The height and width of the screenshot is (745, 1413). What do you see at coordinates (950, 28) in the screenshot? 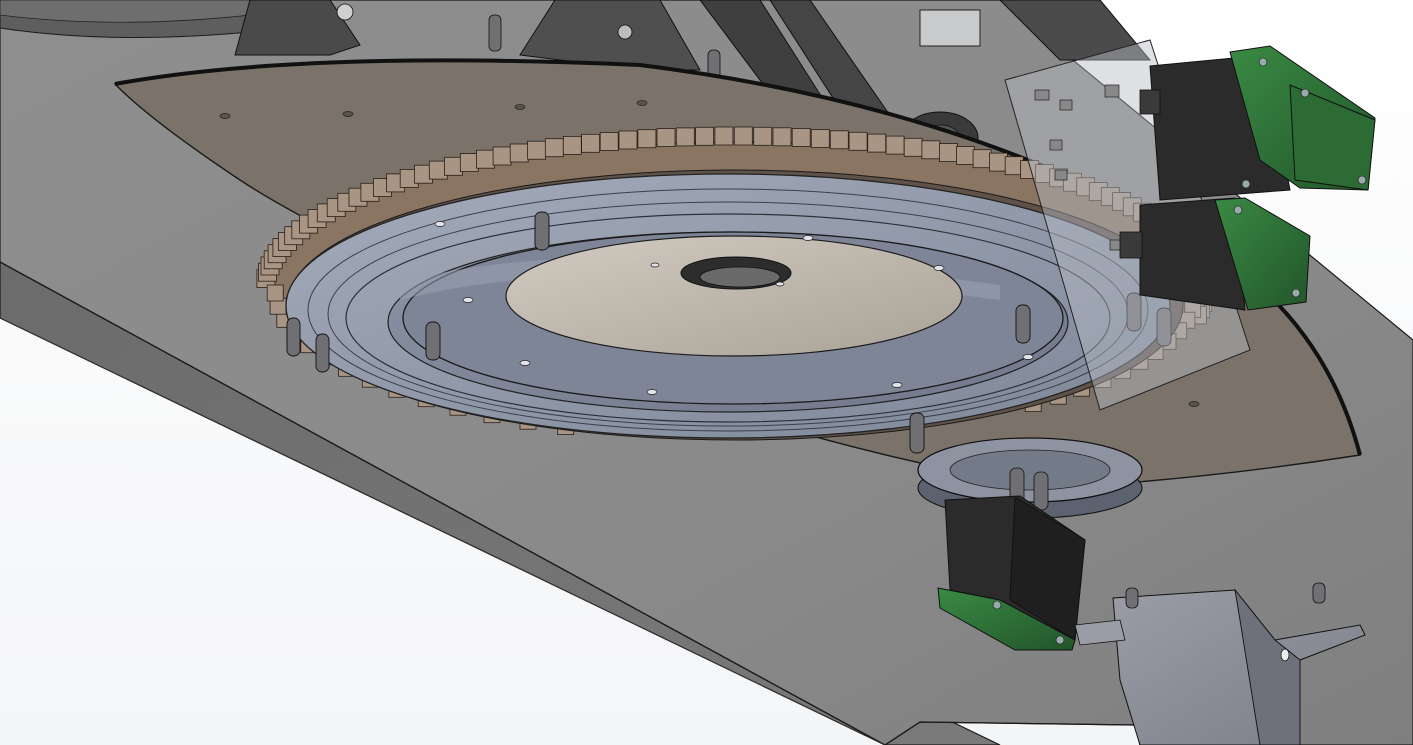
I see `small-block` at bounding box center [950, 28].